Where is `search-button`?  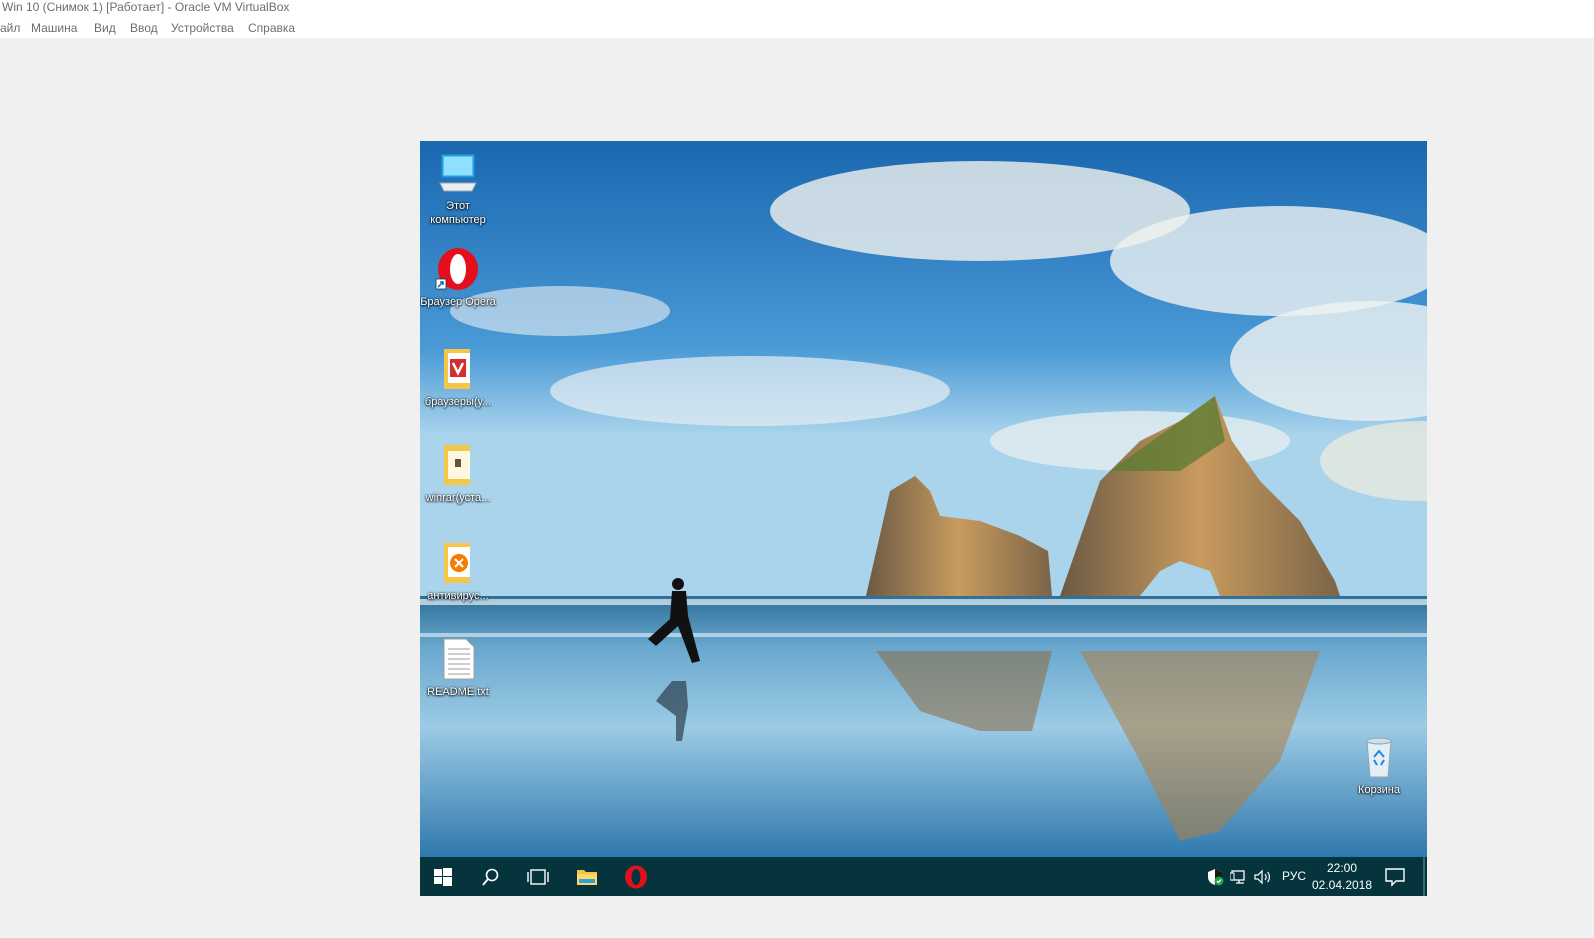 search-button is located at coordinates (491, 876).